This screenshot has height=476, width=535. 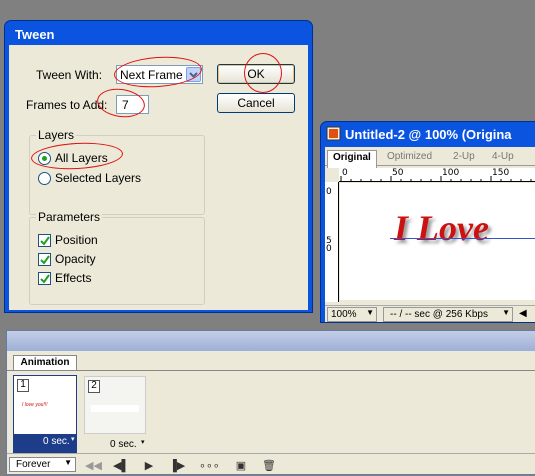 I want to click on document-canvas: I Love, so click(x=437, y=241).